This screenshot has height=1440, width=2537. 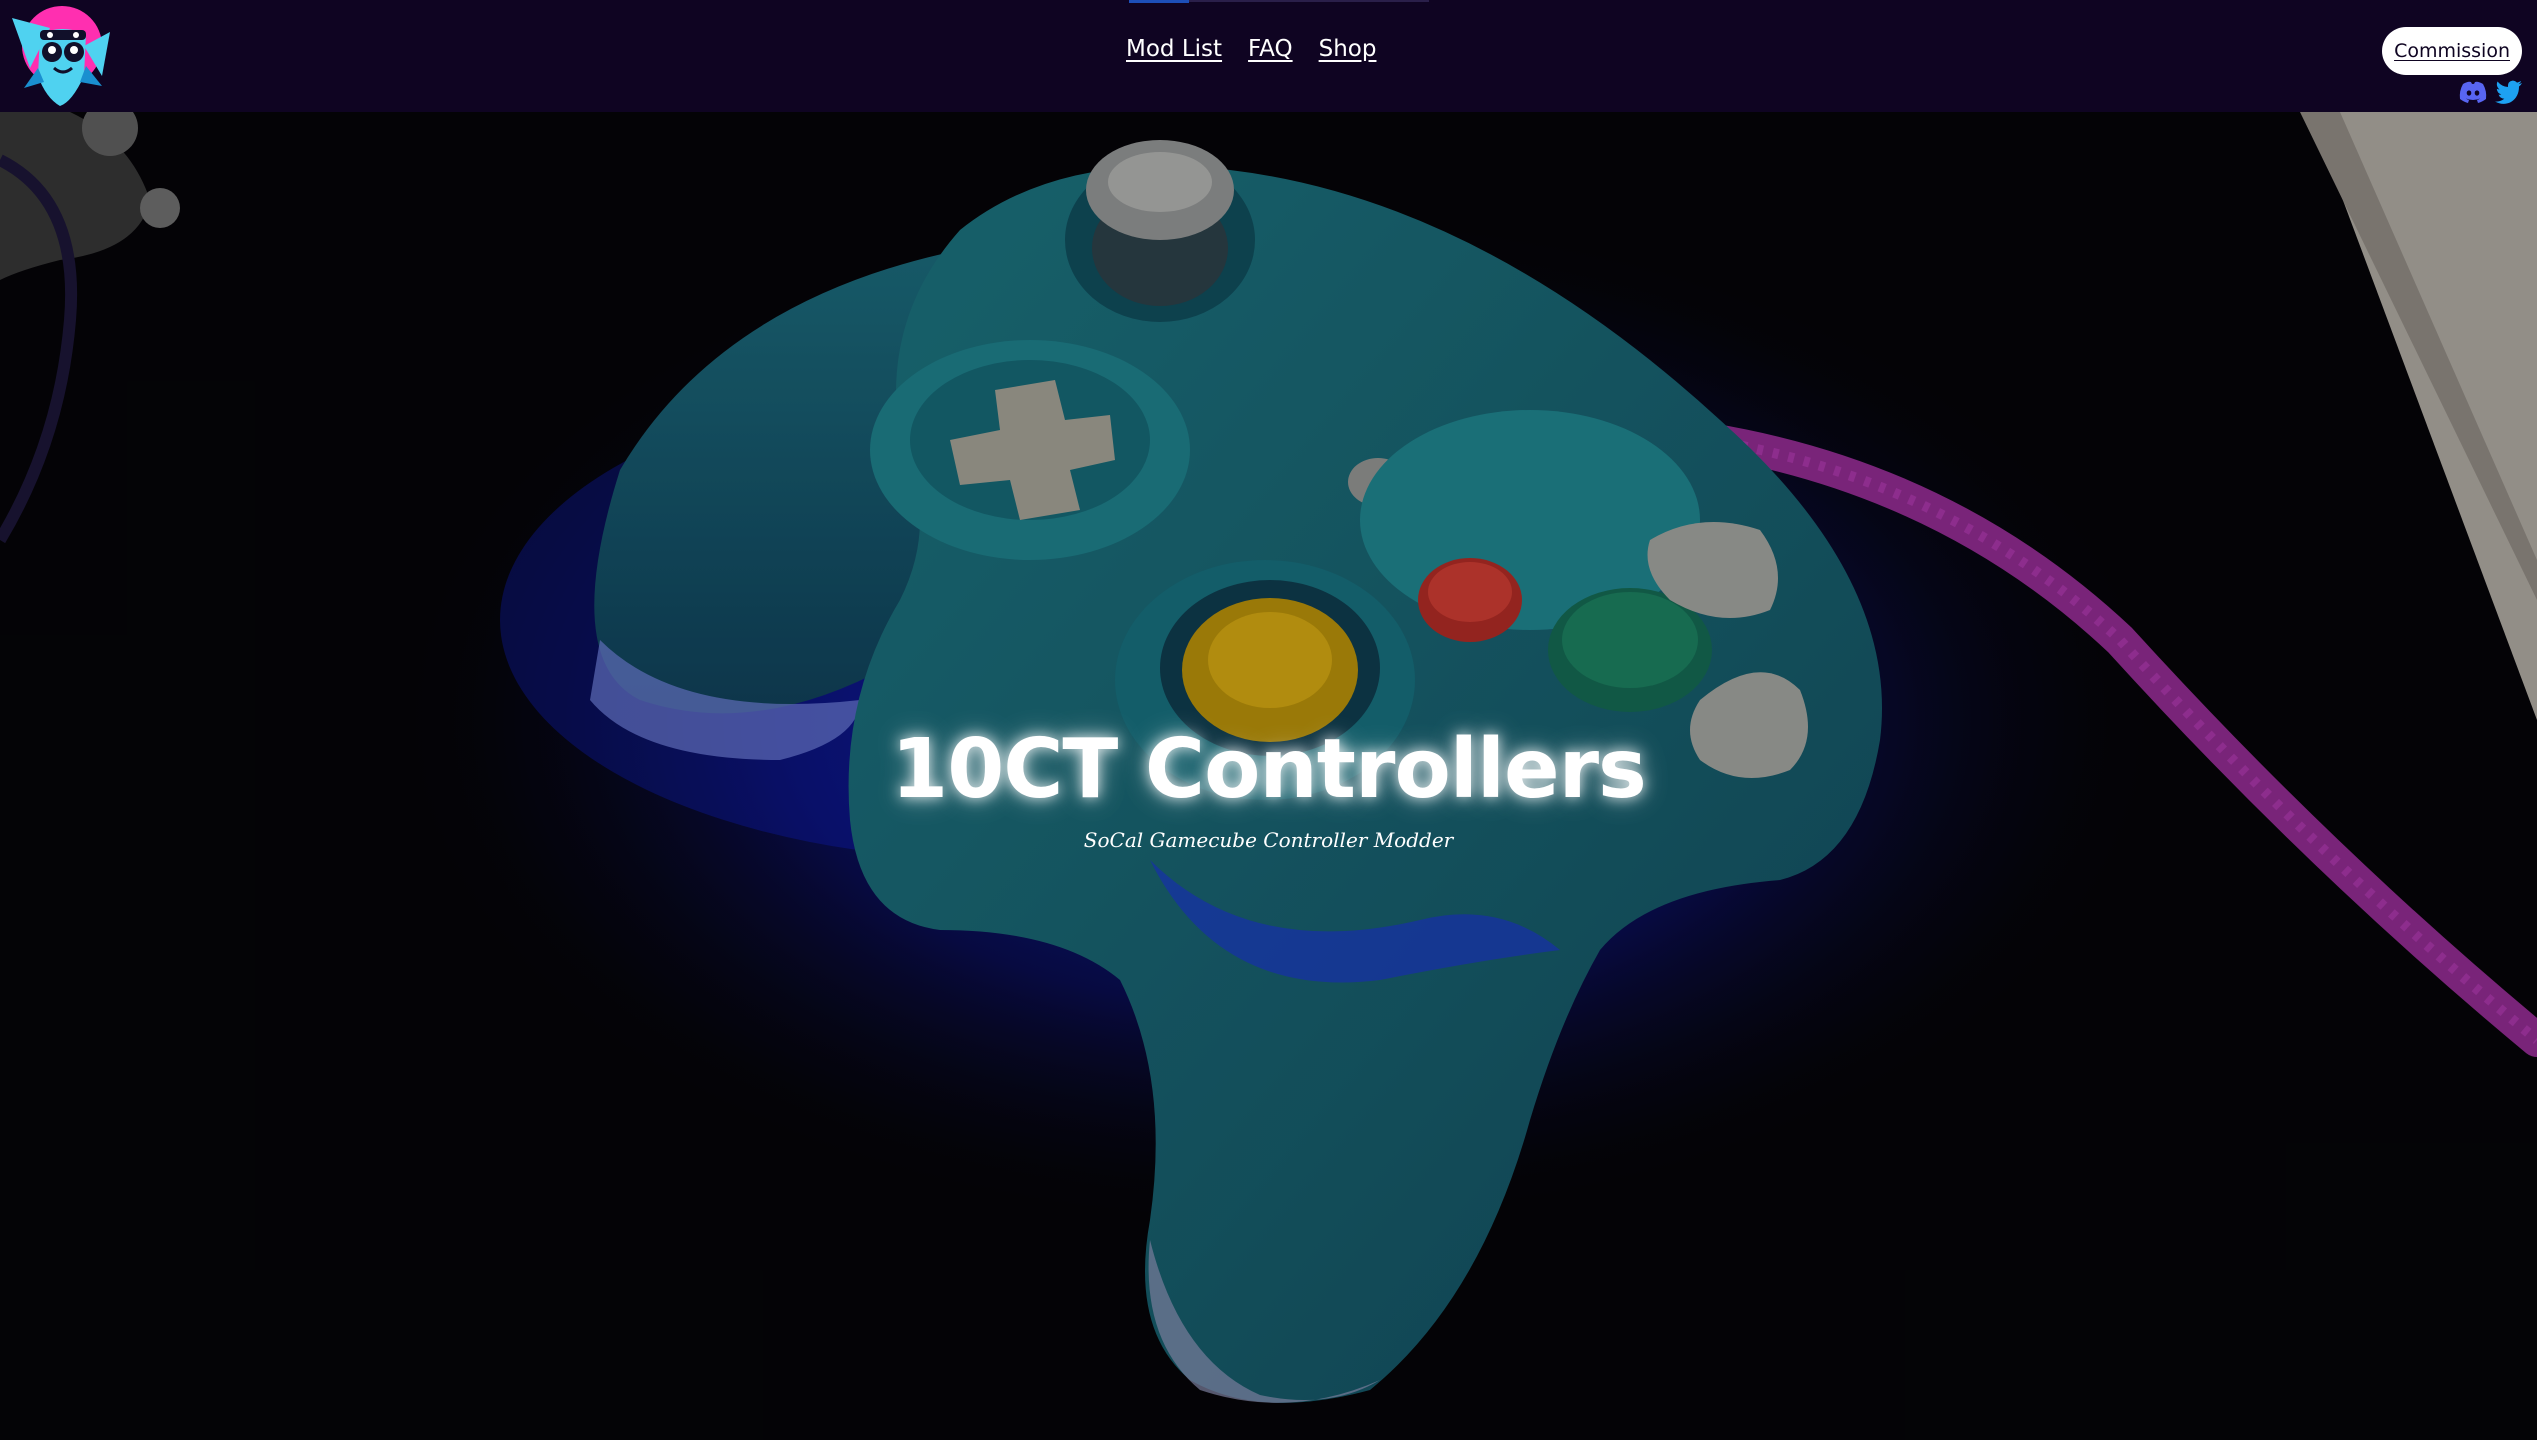 I want to click on hero-subtitle: SoCal Gamecube Controller Modder, so click(x=1268, y=840).